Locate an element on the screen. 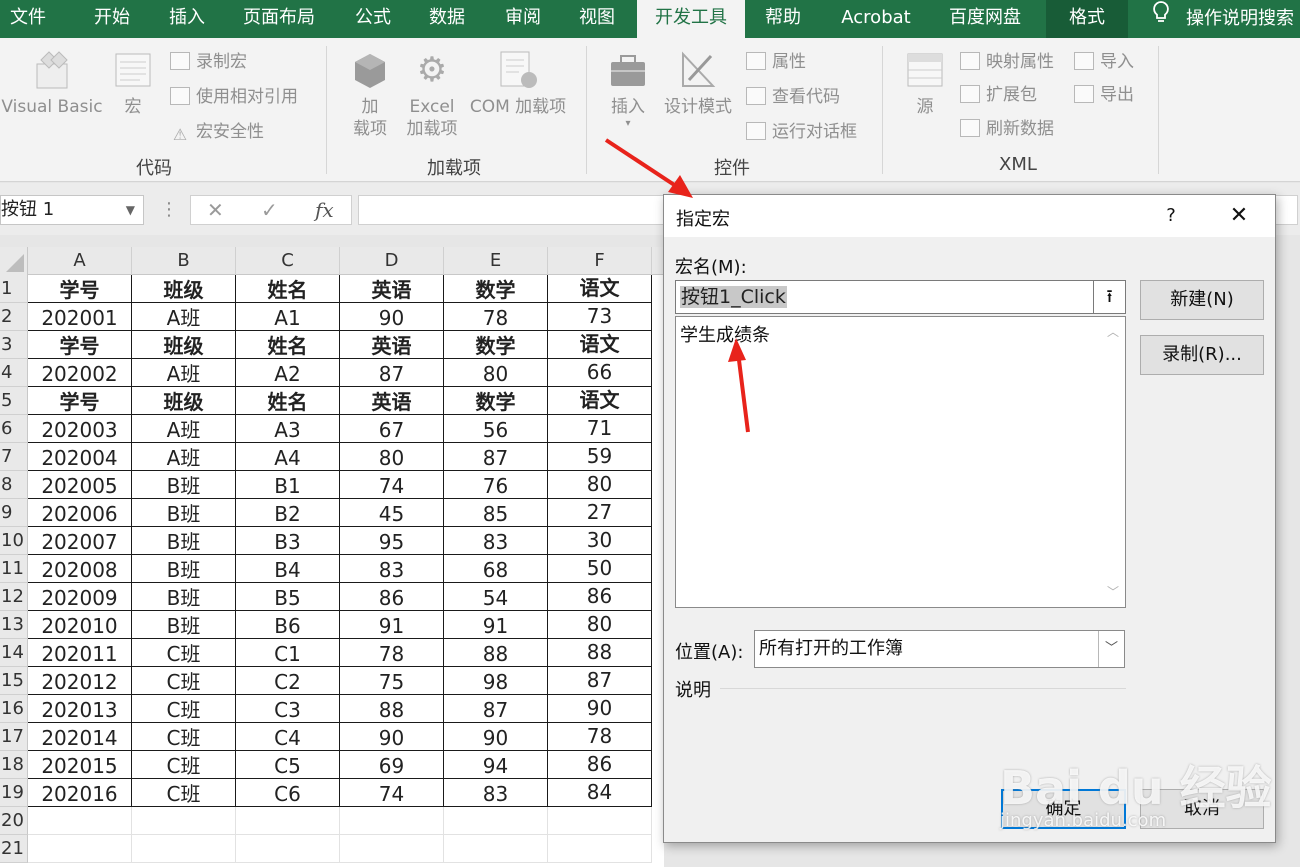  xml-source-button: 源 is located at coordinates (925, 84).